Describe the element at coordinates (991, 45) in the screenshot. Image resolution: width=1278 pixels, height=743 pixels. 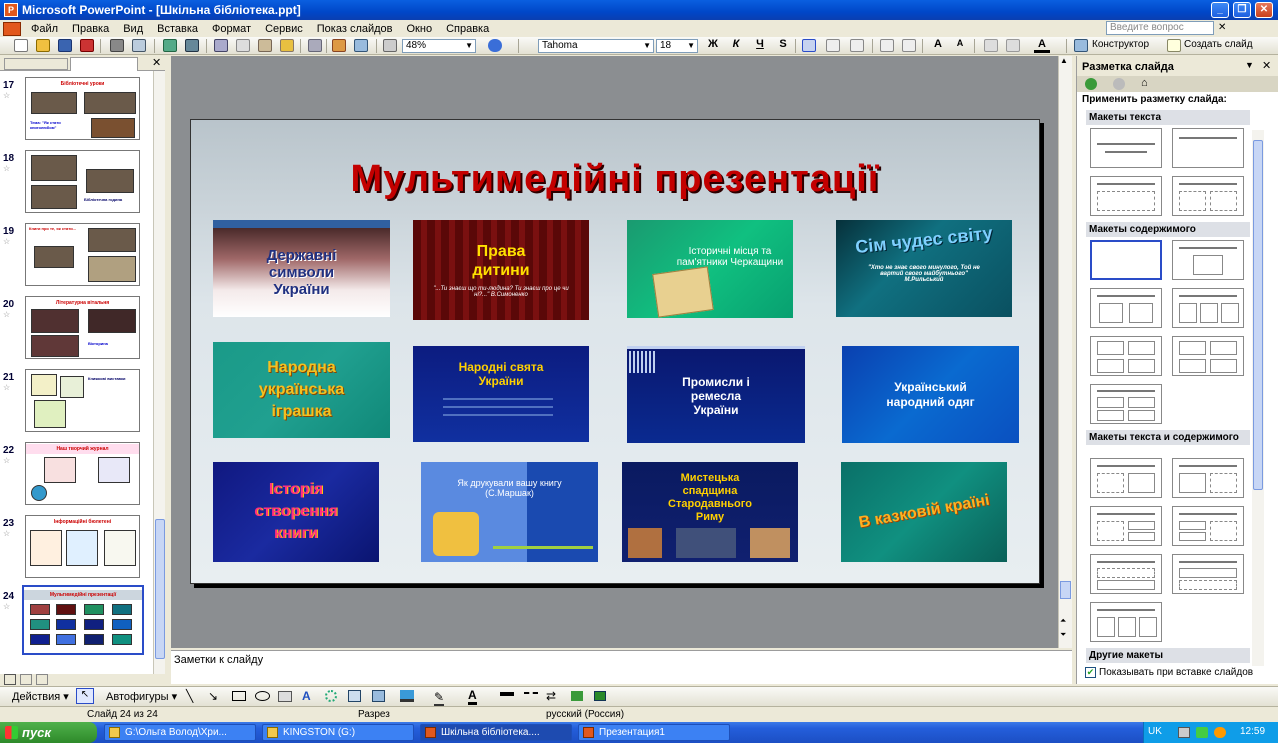
I see `decrease-indent-icon` at that location.